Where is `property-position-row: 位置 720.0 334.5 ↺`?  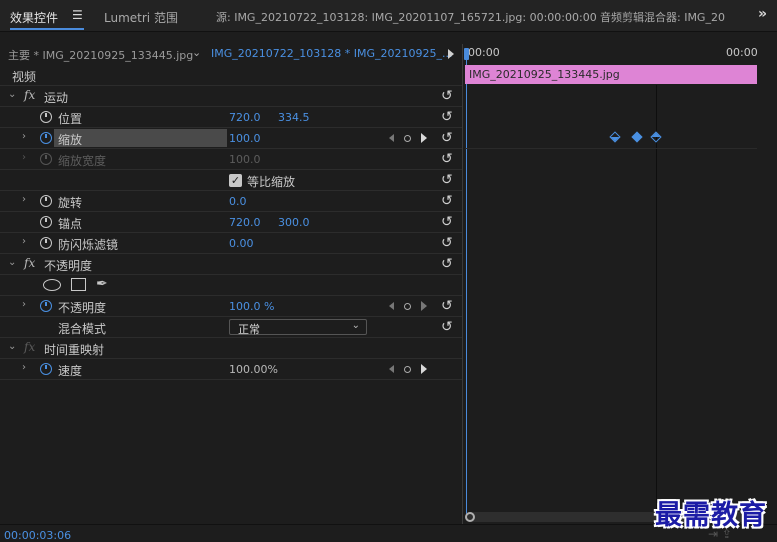 property-position-row: 位置 720.0 334.5 ↺ is located at coordinates (231, 117).